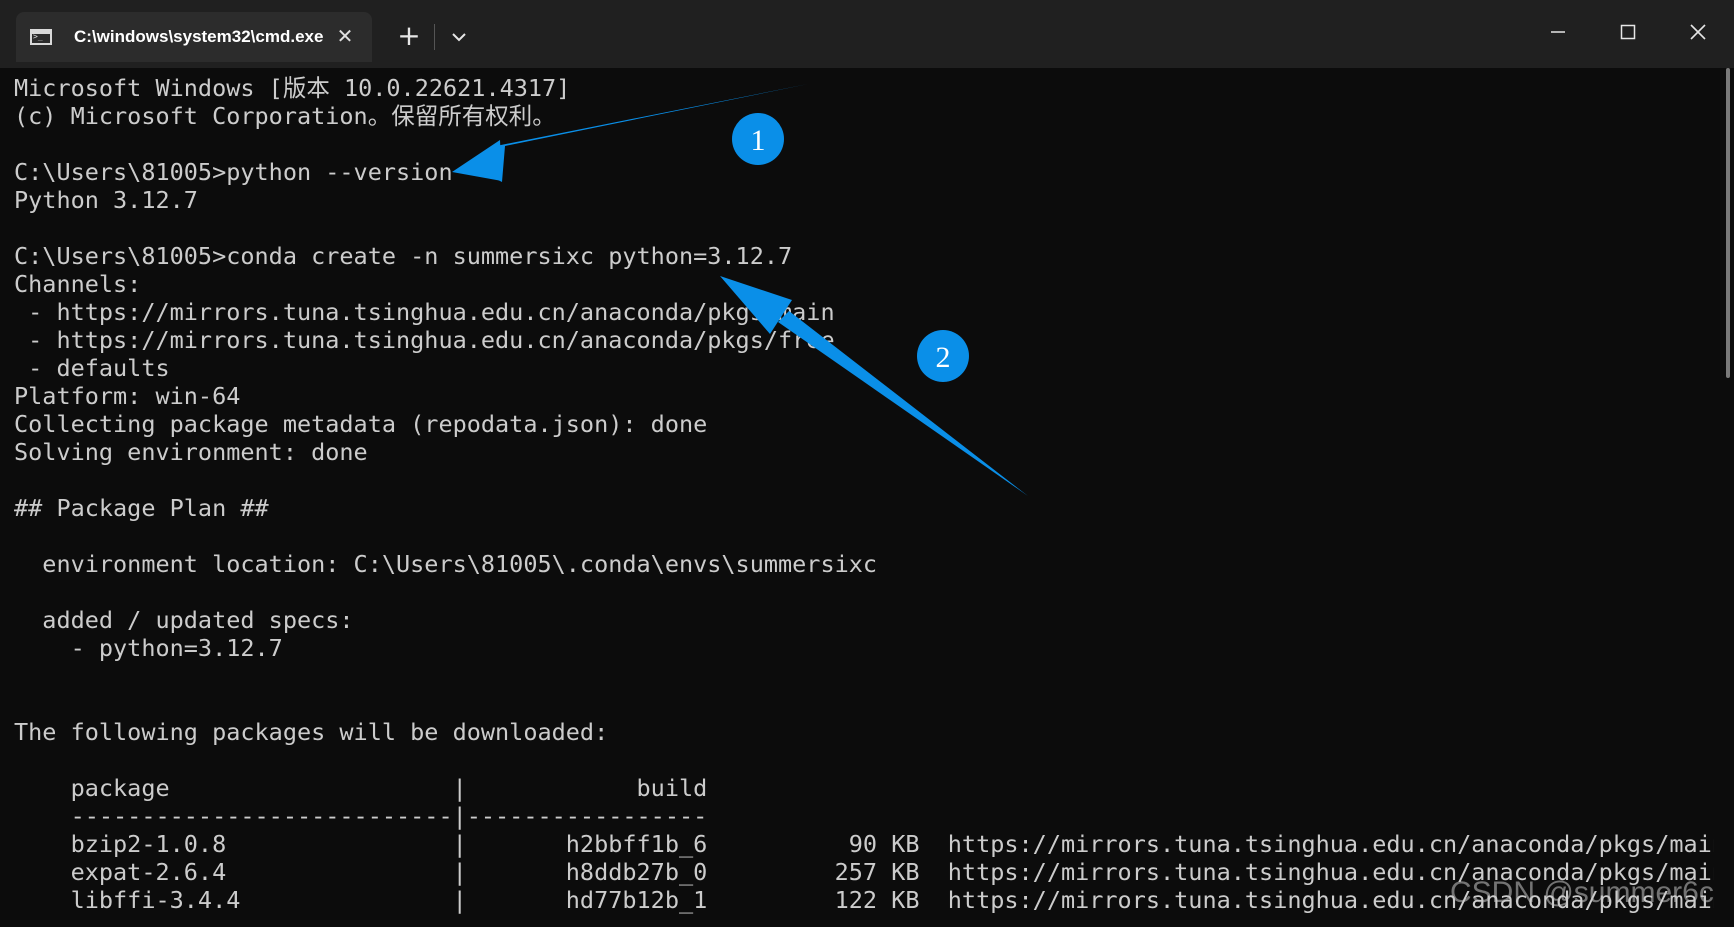 The height and width of the screenshot is (927, 1734). What do you see at coordinates (41, 37) in the screenshot?
I see `terminal-icon` at bounding box center [41, 37].